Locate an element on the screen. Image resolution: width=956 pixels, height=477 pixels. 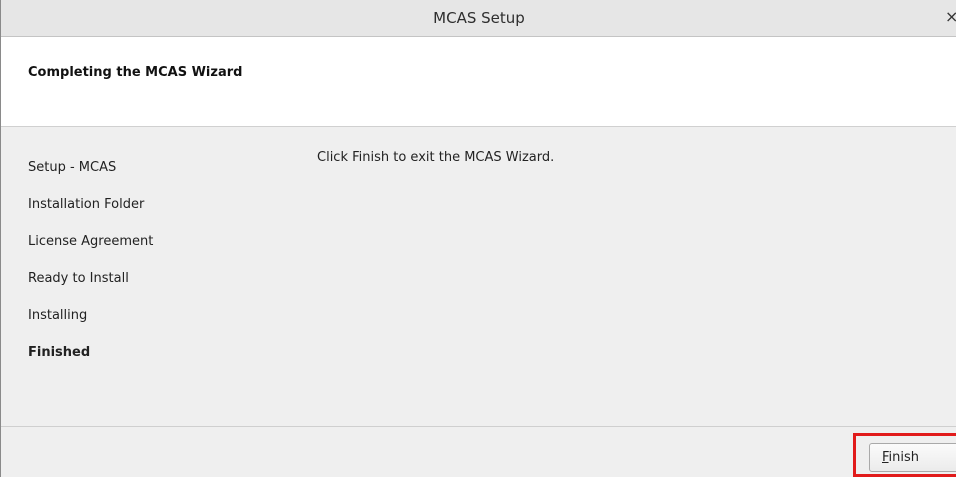
step-installing: Installing is located at coordinates (58, 315).